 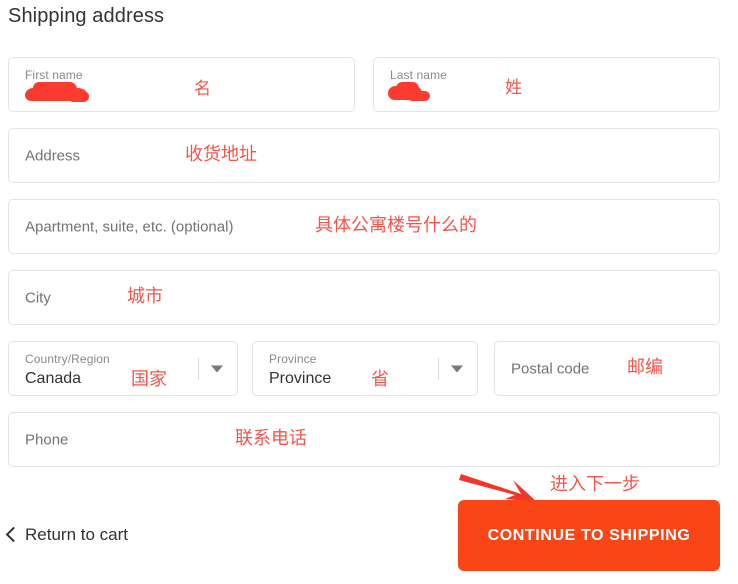 I want to click on annotation-city: 城市, so click(x=145, y=296).